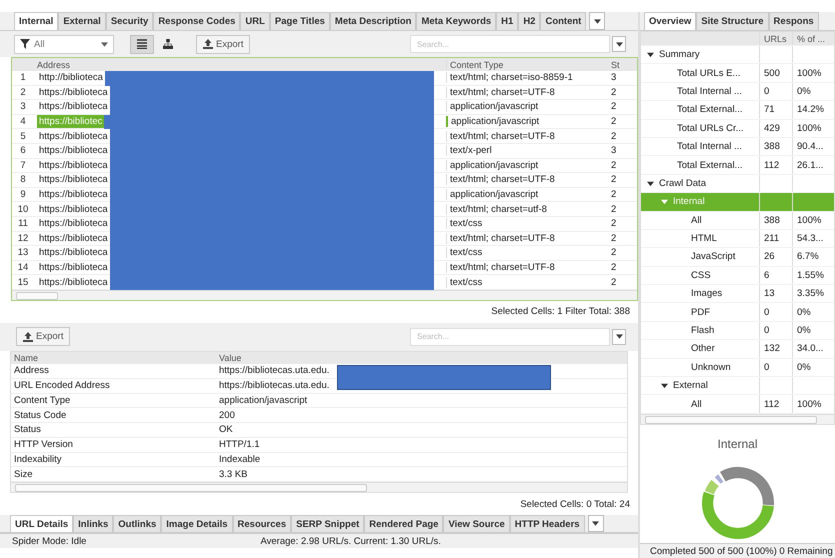  I want to click on tab: Rendered Page, so click(404, 523).